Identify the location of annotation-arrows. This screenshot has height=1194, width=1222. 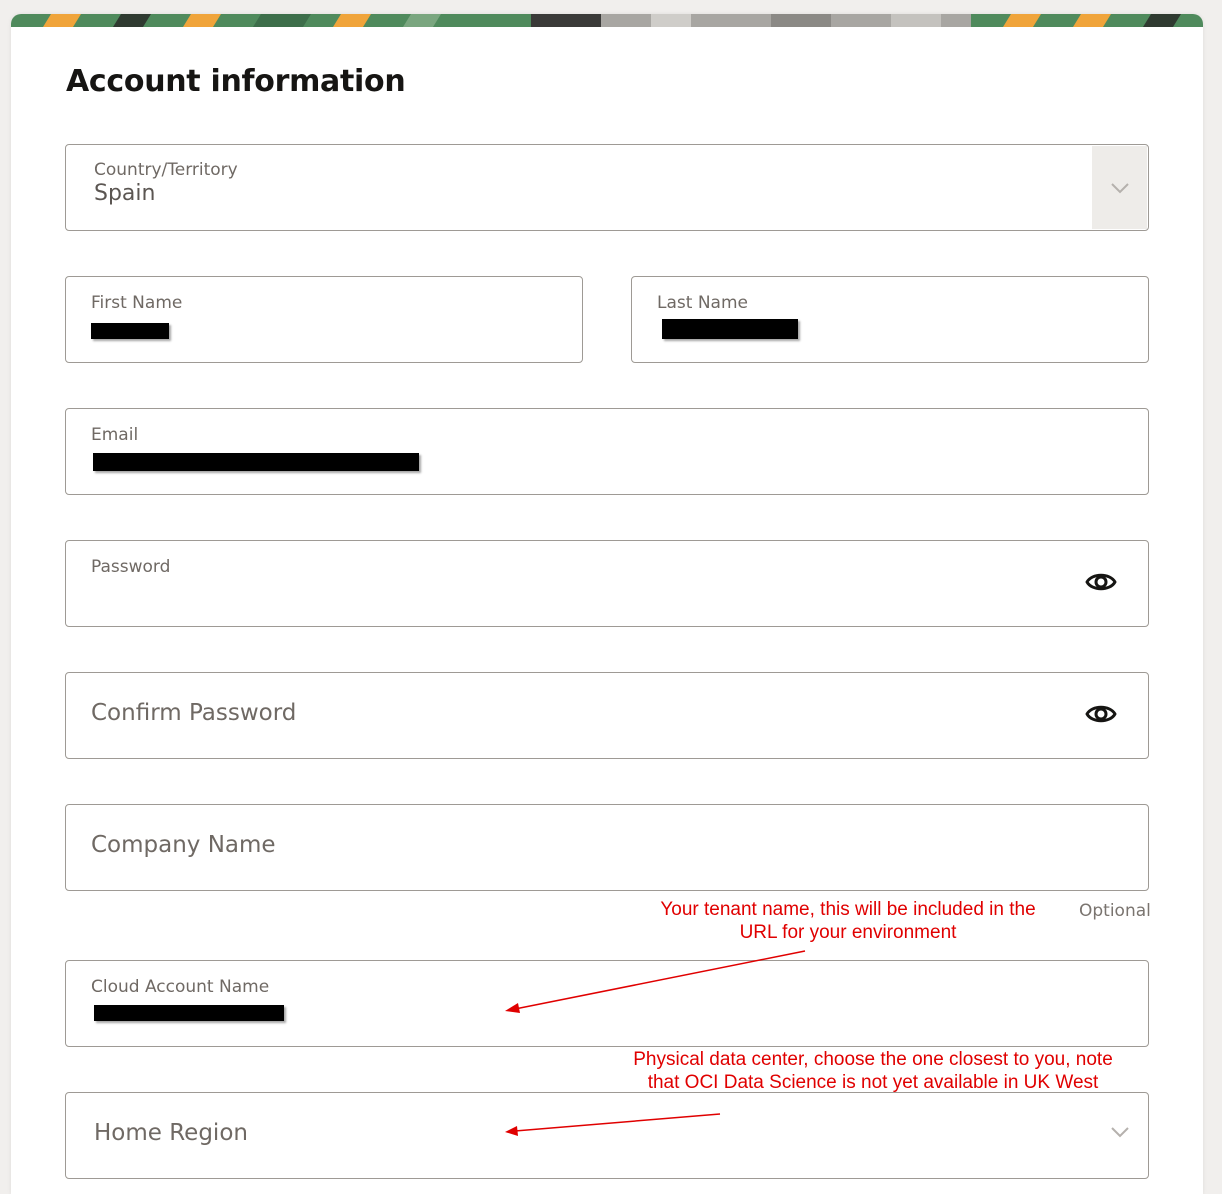
(655, 1043).